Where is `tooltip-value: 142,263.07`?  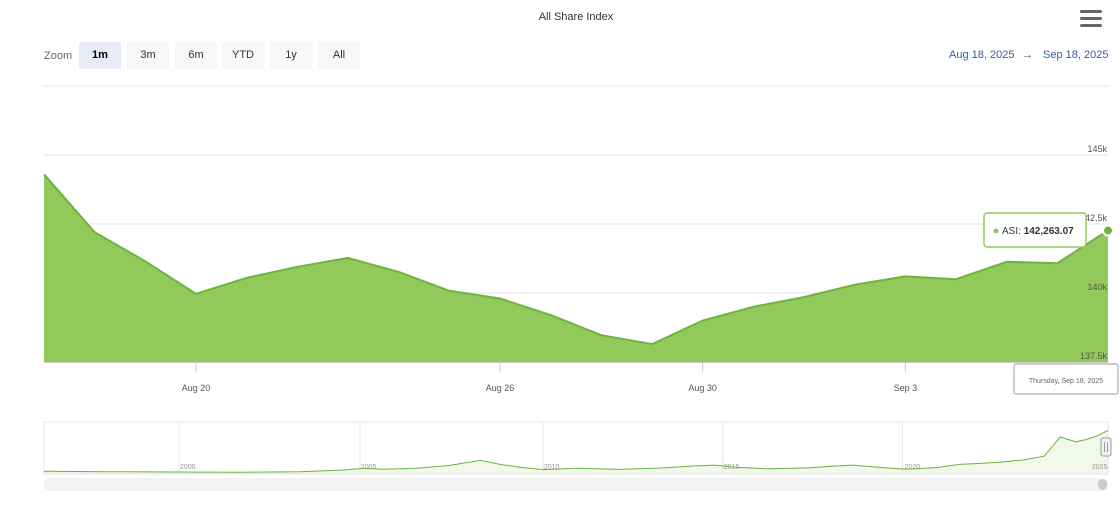 tooltip-value: 142,263.07 is located at coordinates (1049, 231).